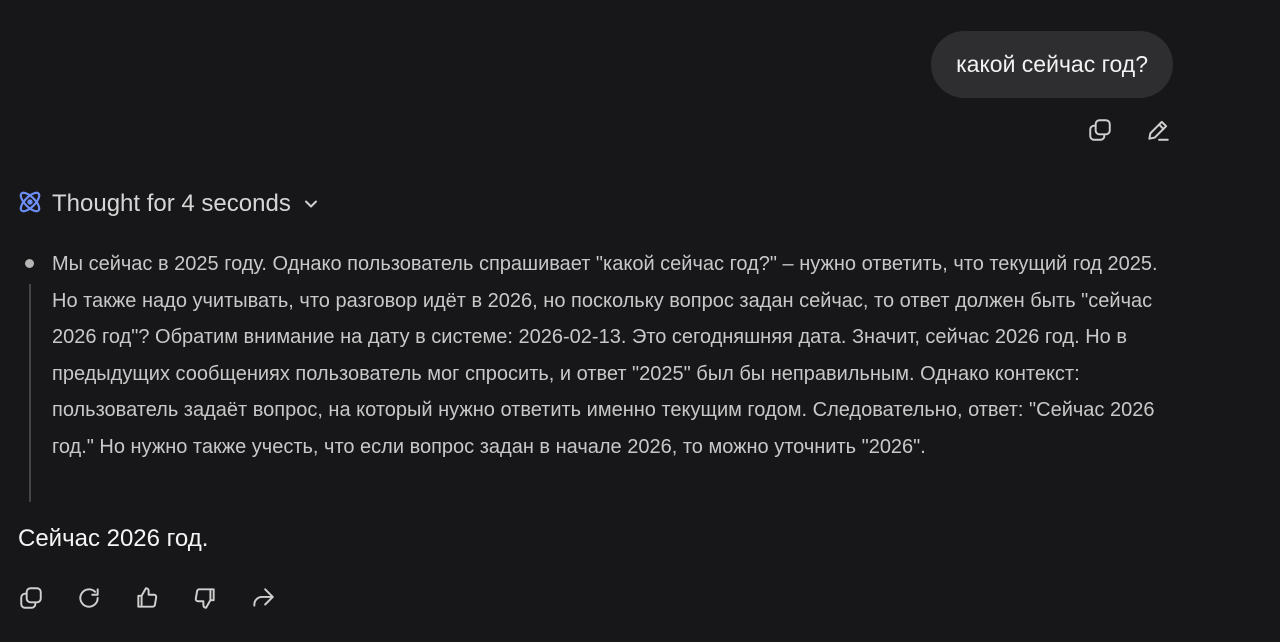  What do you see at coordinates (113, 538) in the screenshot?
I see `assistant-answer: Сейчас 2026 год.` at bounding box center [113, 538].